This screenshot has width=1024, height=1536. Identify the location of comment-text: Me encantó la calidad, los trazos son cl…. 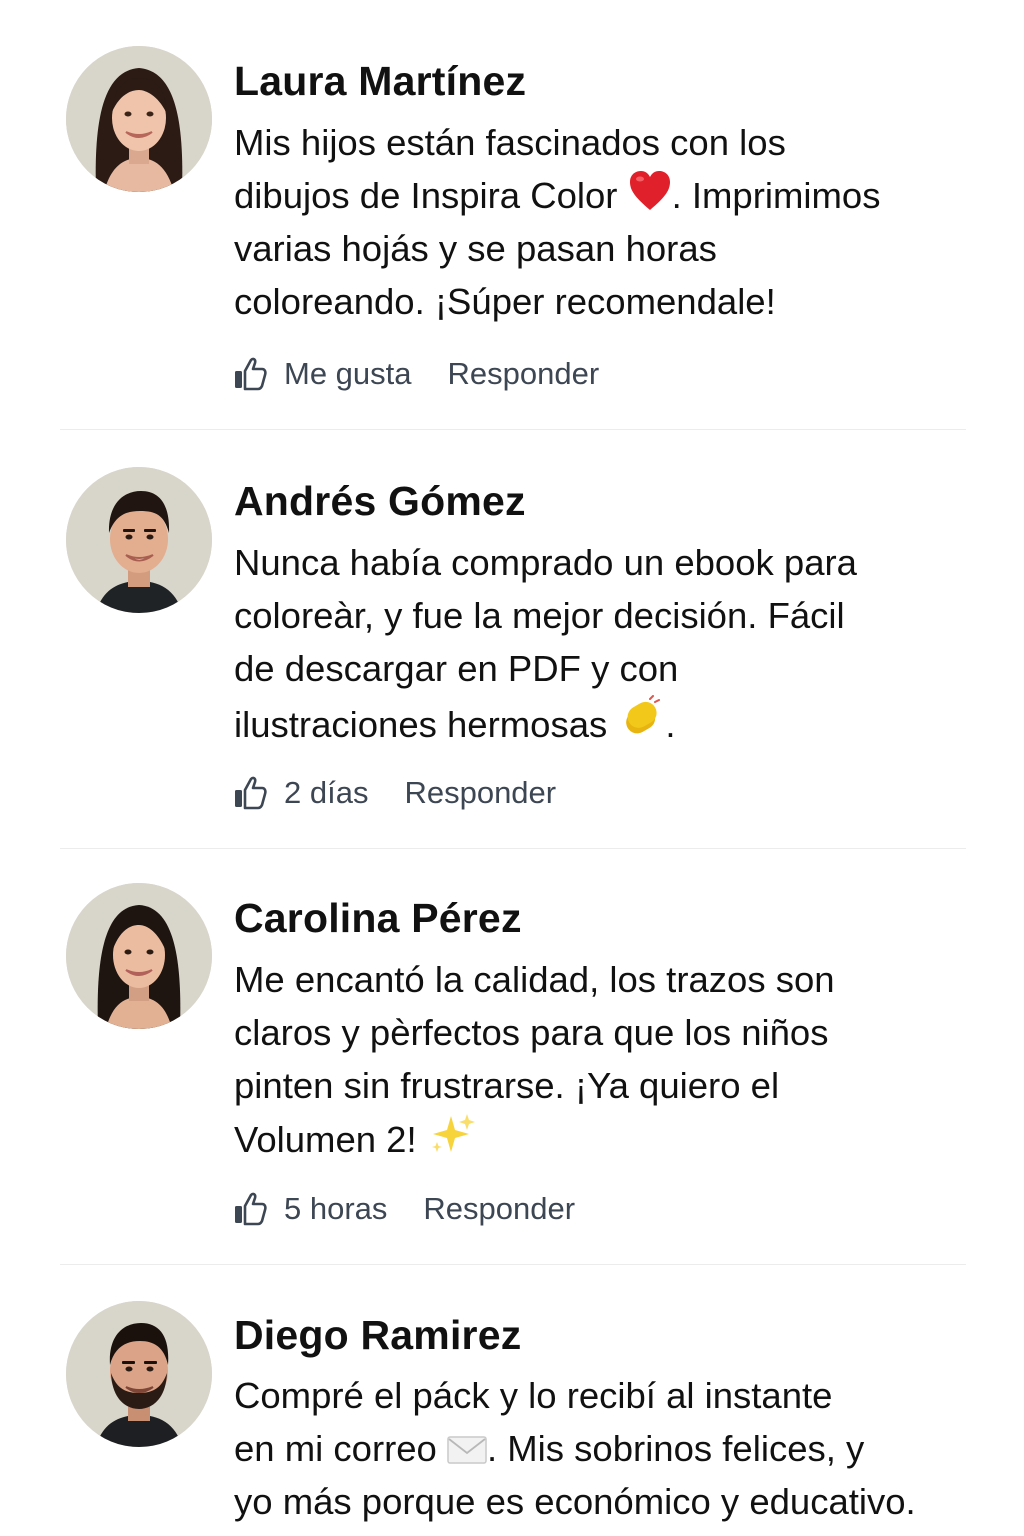
(534, 1059).